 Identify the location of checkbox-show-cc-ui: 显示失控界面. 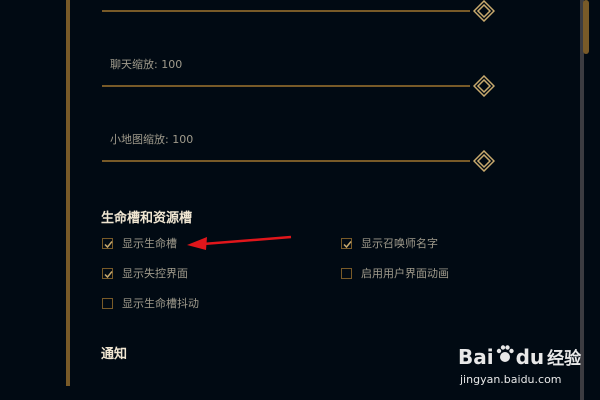
(145, 273).